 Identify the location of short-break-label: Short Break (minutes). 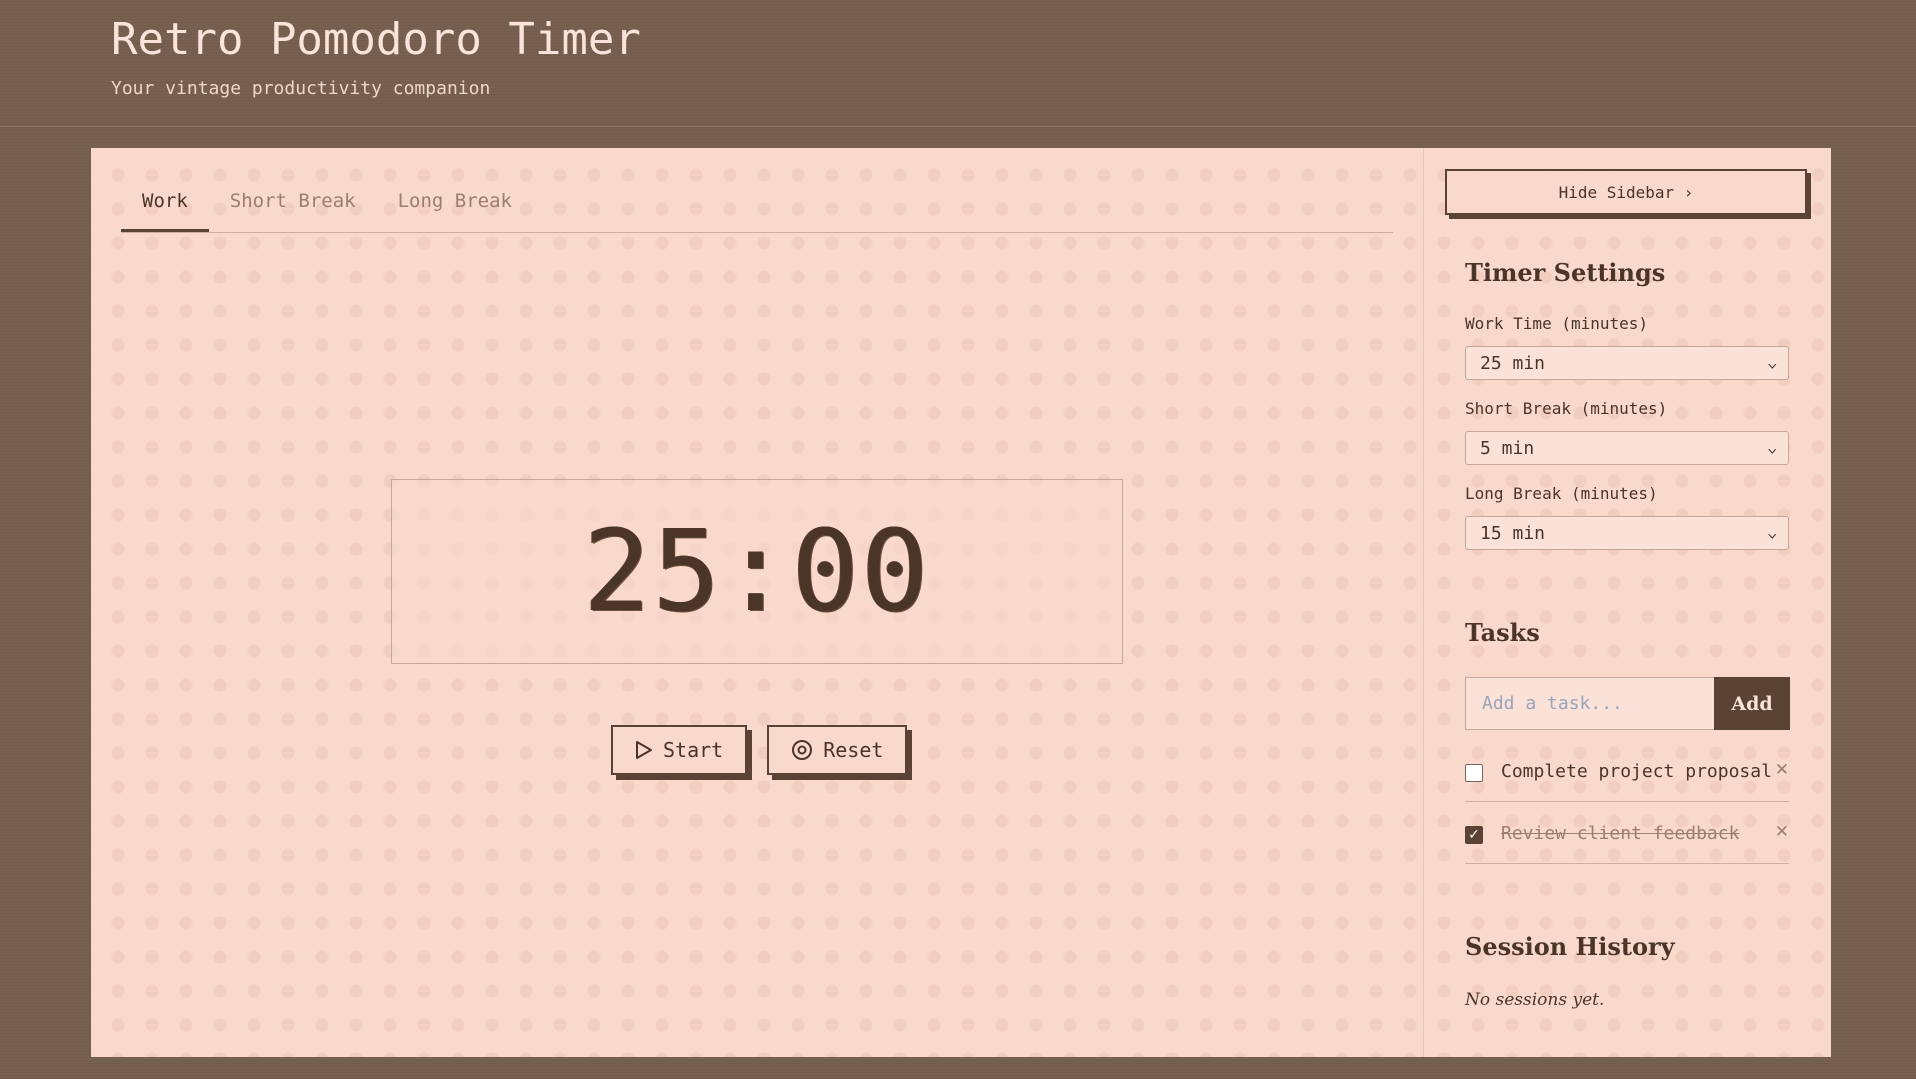
(1566, 408).